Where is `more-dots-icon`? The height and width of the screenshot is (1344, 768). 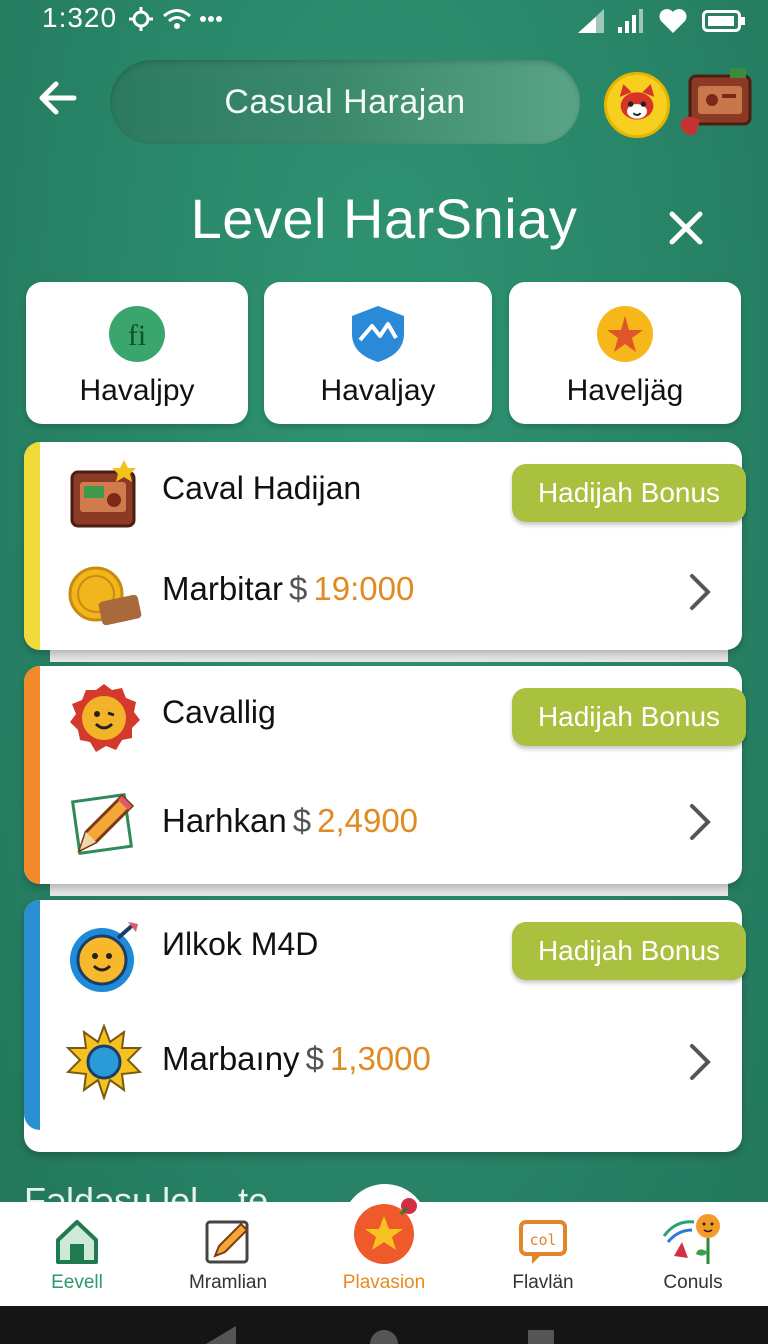 more-dots-icon is located at coordinates (211, 19).